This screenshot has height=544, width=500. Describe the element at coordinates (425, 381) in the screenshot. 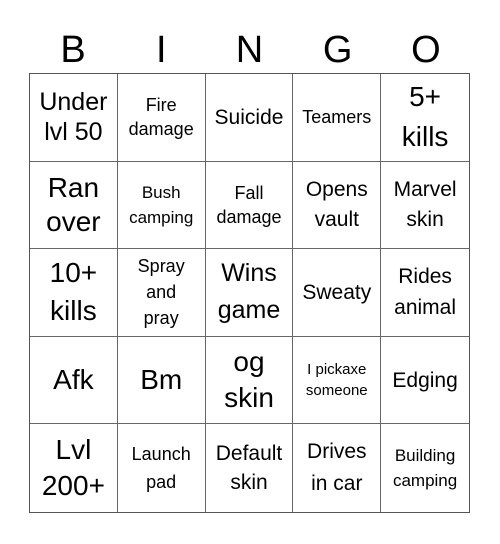

I see `bingo-cell: Edging` at that location.